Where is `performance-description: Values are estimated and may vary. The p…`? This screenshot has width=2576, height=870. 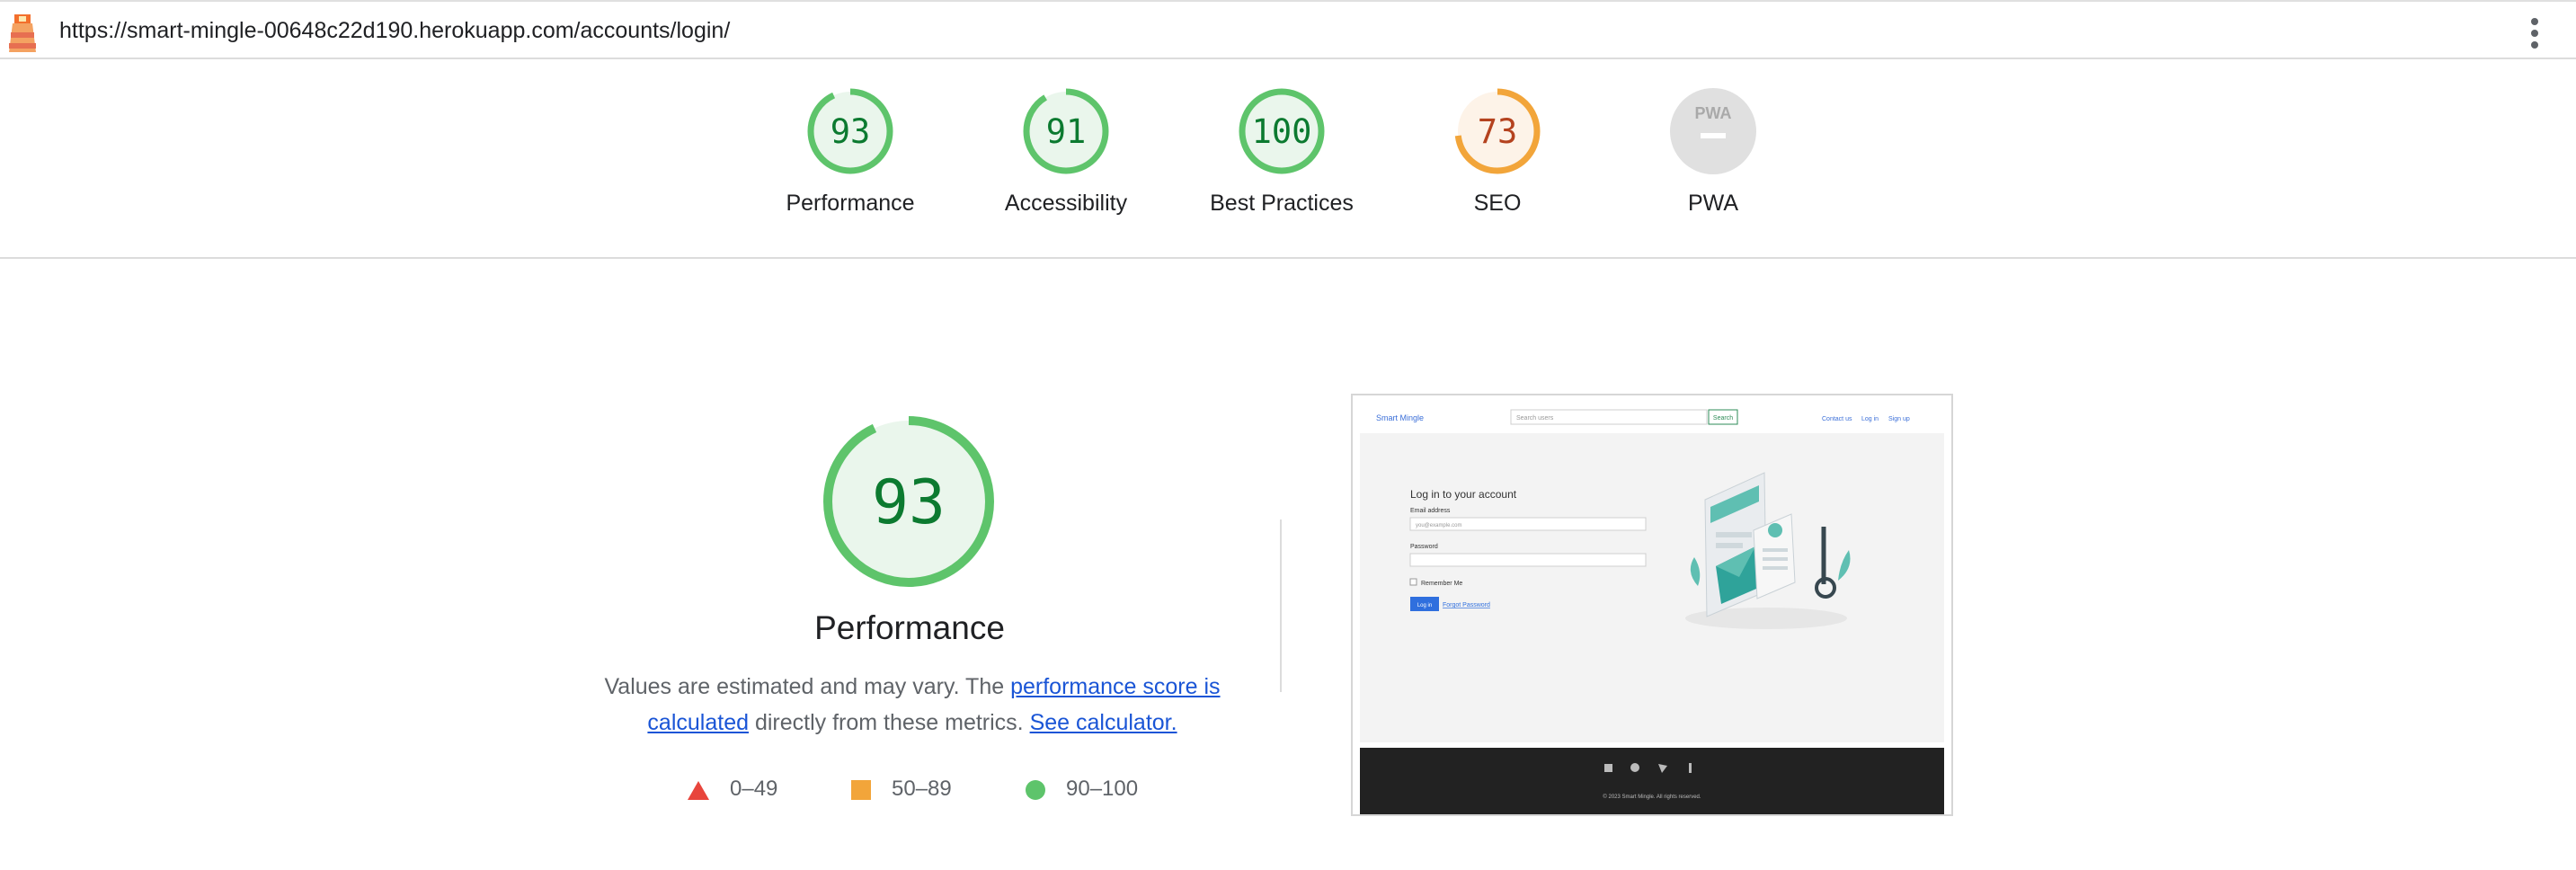 performance-description: Values are estimated and may vary. The p… is located at coordinates (912, 705).